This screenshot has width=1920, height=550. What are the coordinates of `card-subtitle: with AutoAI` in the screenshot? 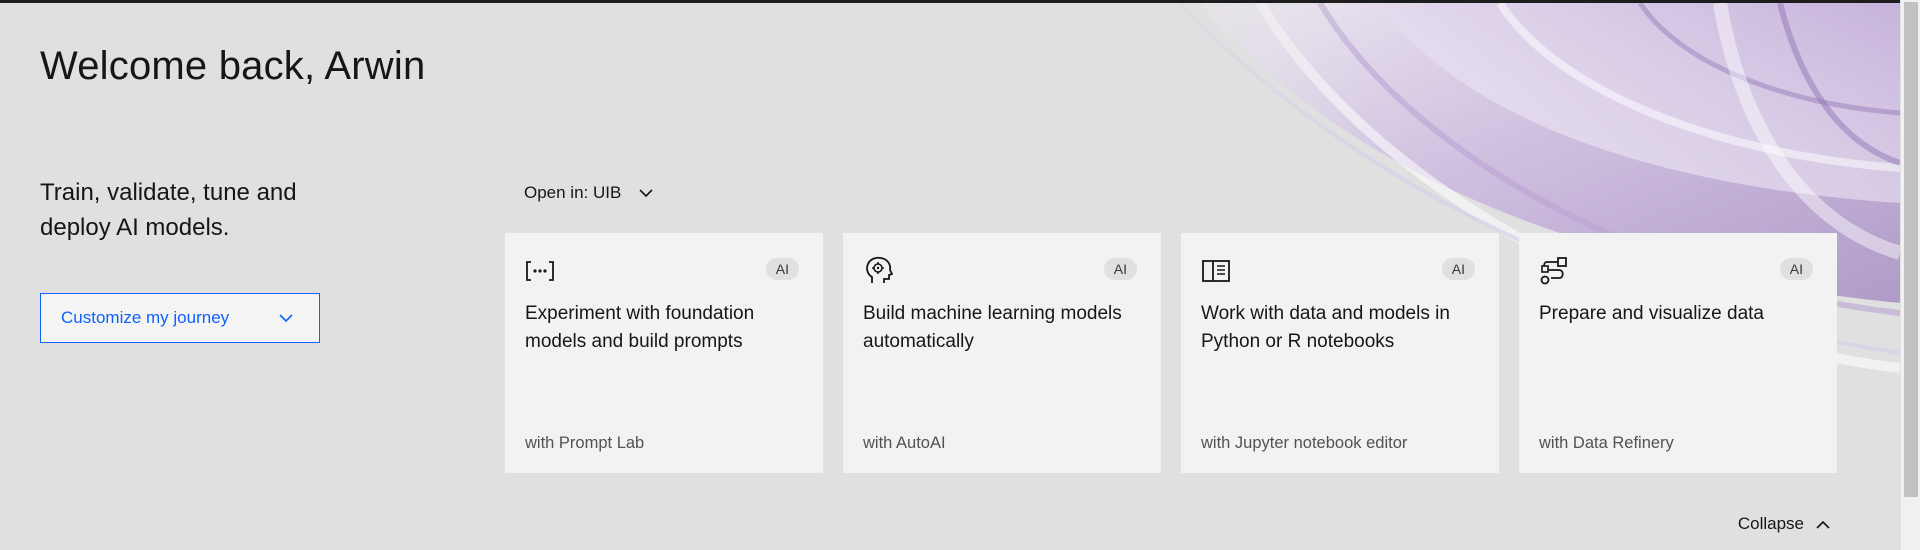 It's located at (904, 443).